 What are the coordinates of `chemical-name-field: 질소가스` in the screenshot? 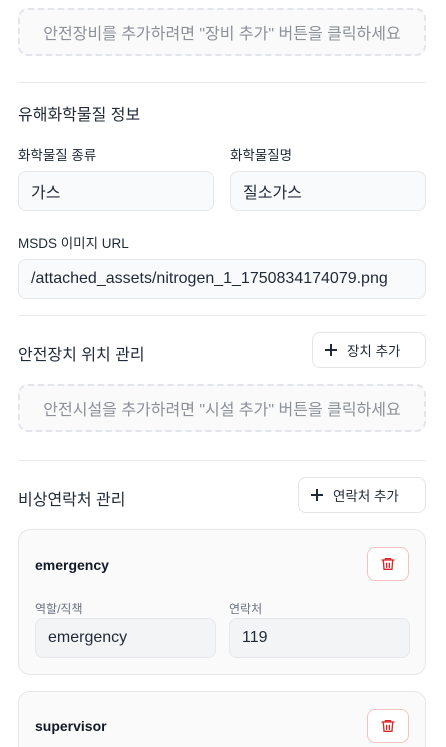 It's located at (328, 191).